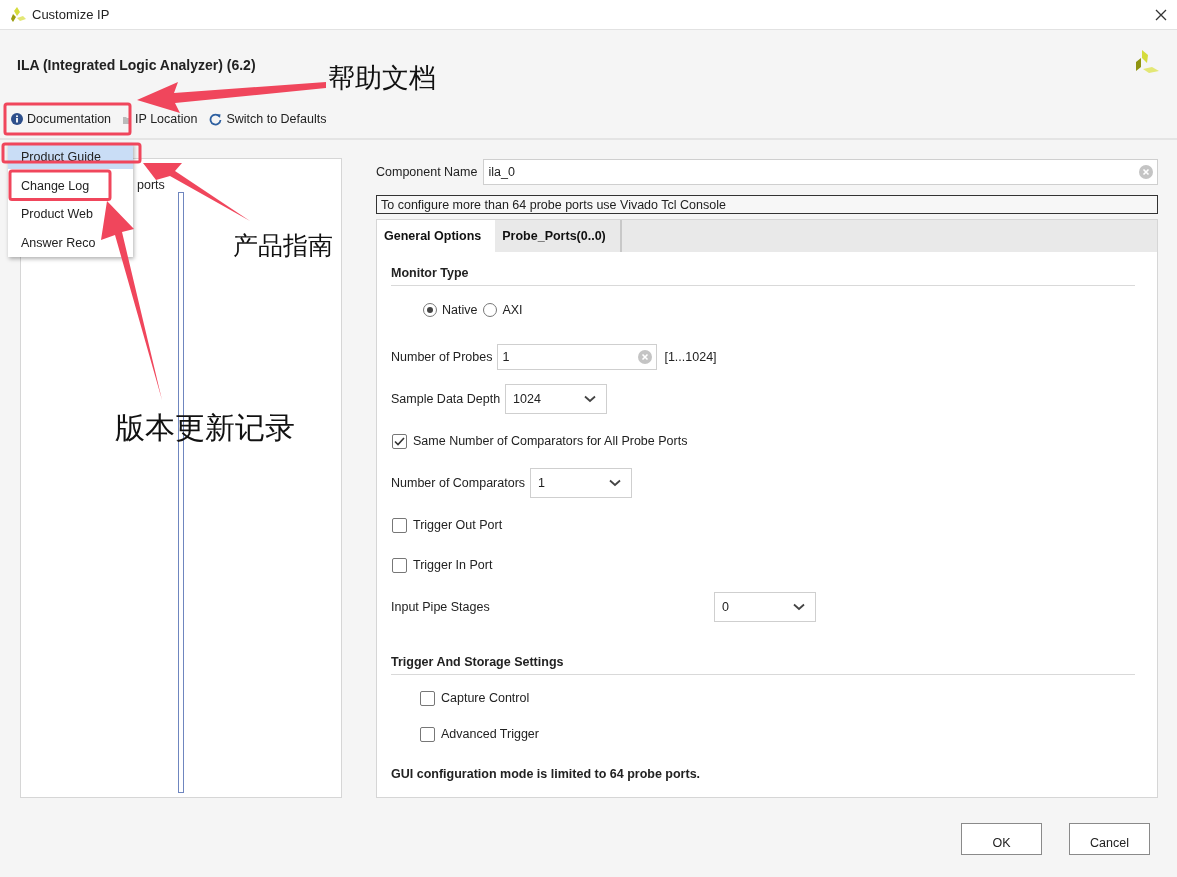 This screenshot has height=877, width=1177. I want to click on logo-icon, so click(18, 14).